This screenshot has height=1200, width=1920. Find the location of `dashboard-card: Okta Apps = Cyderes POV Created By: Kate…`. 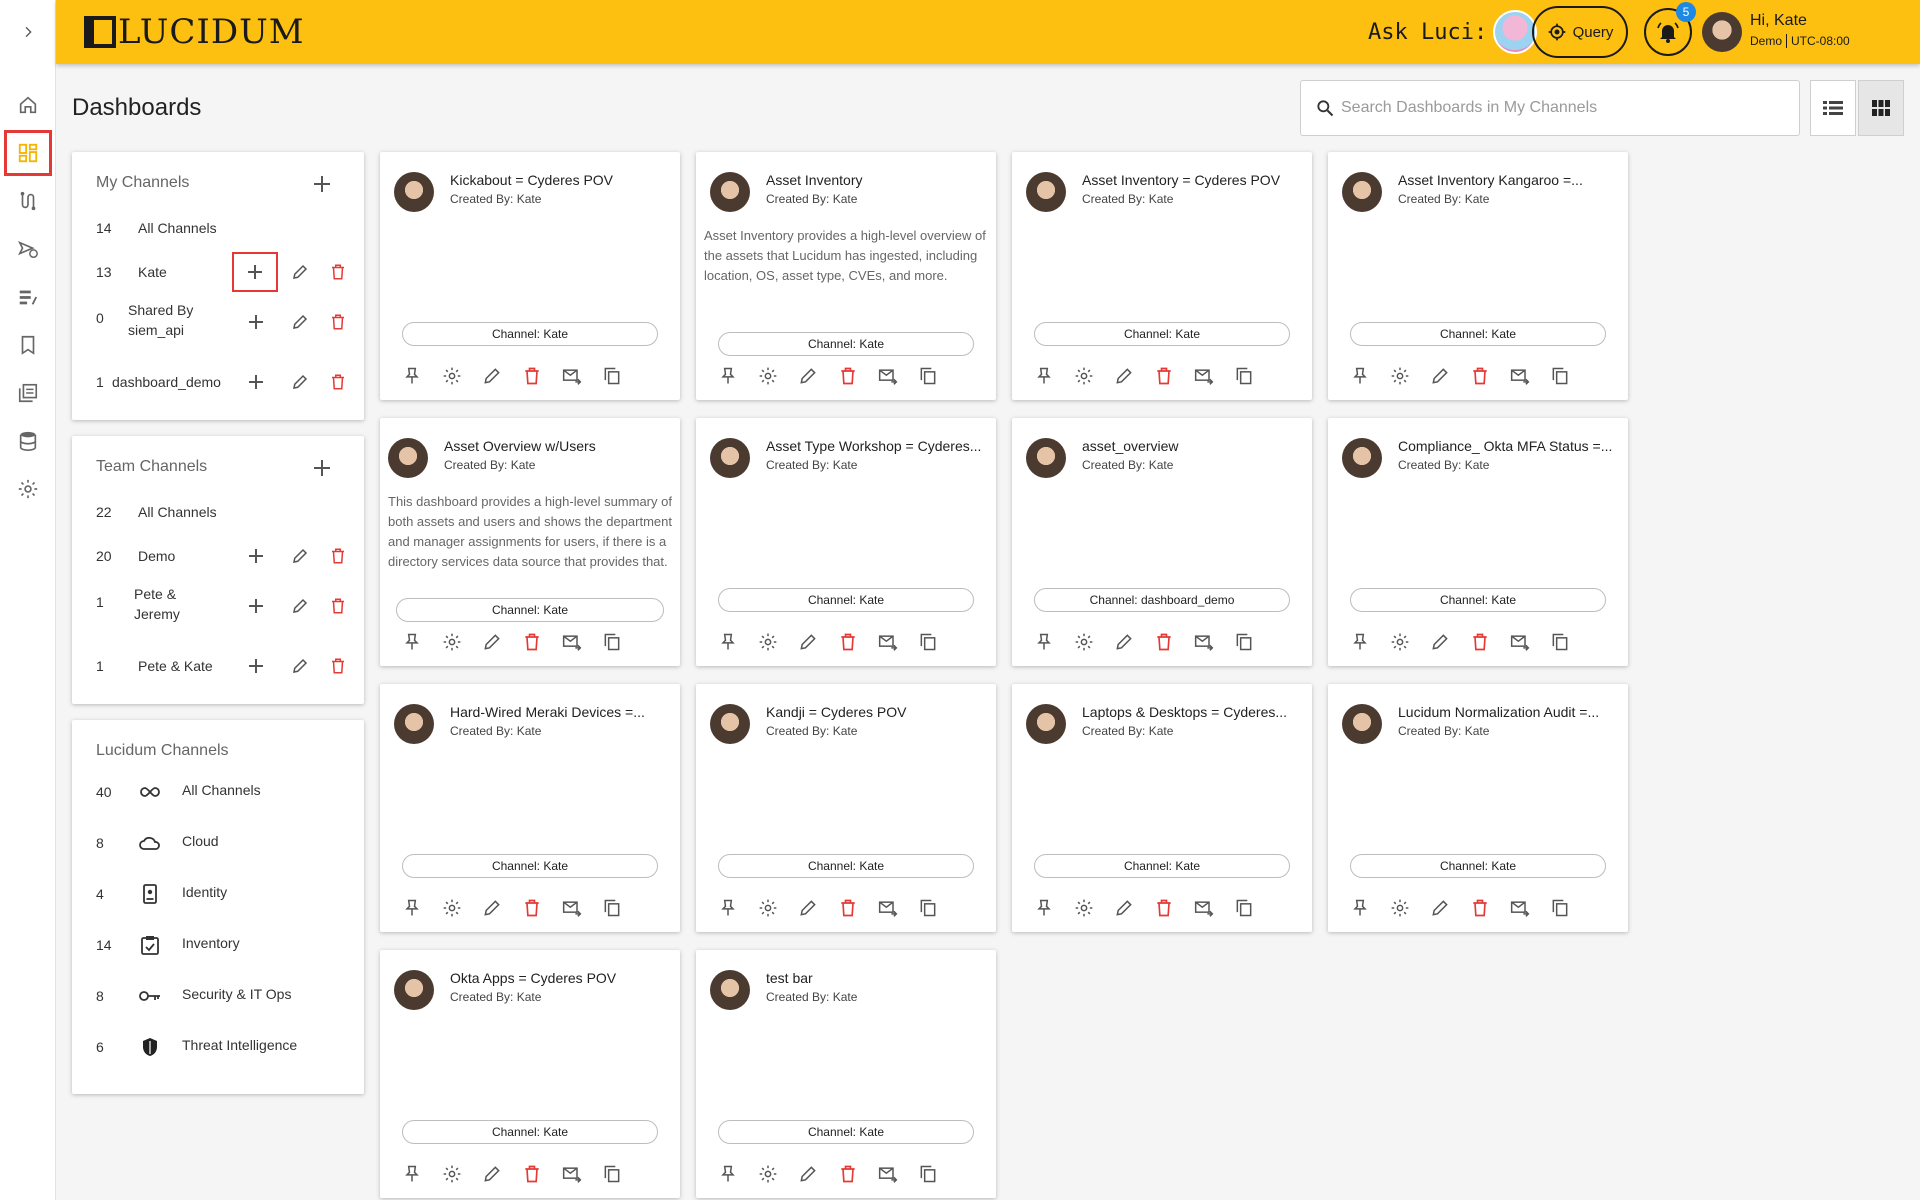

dashboard-card: Okta Apps = Cyderes POV Created By: Kate… is located at coordinates (530, 1074).